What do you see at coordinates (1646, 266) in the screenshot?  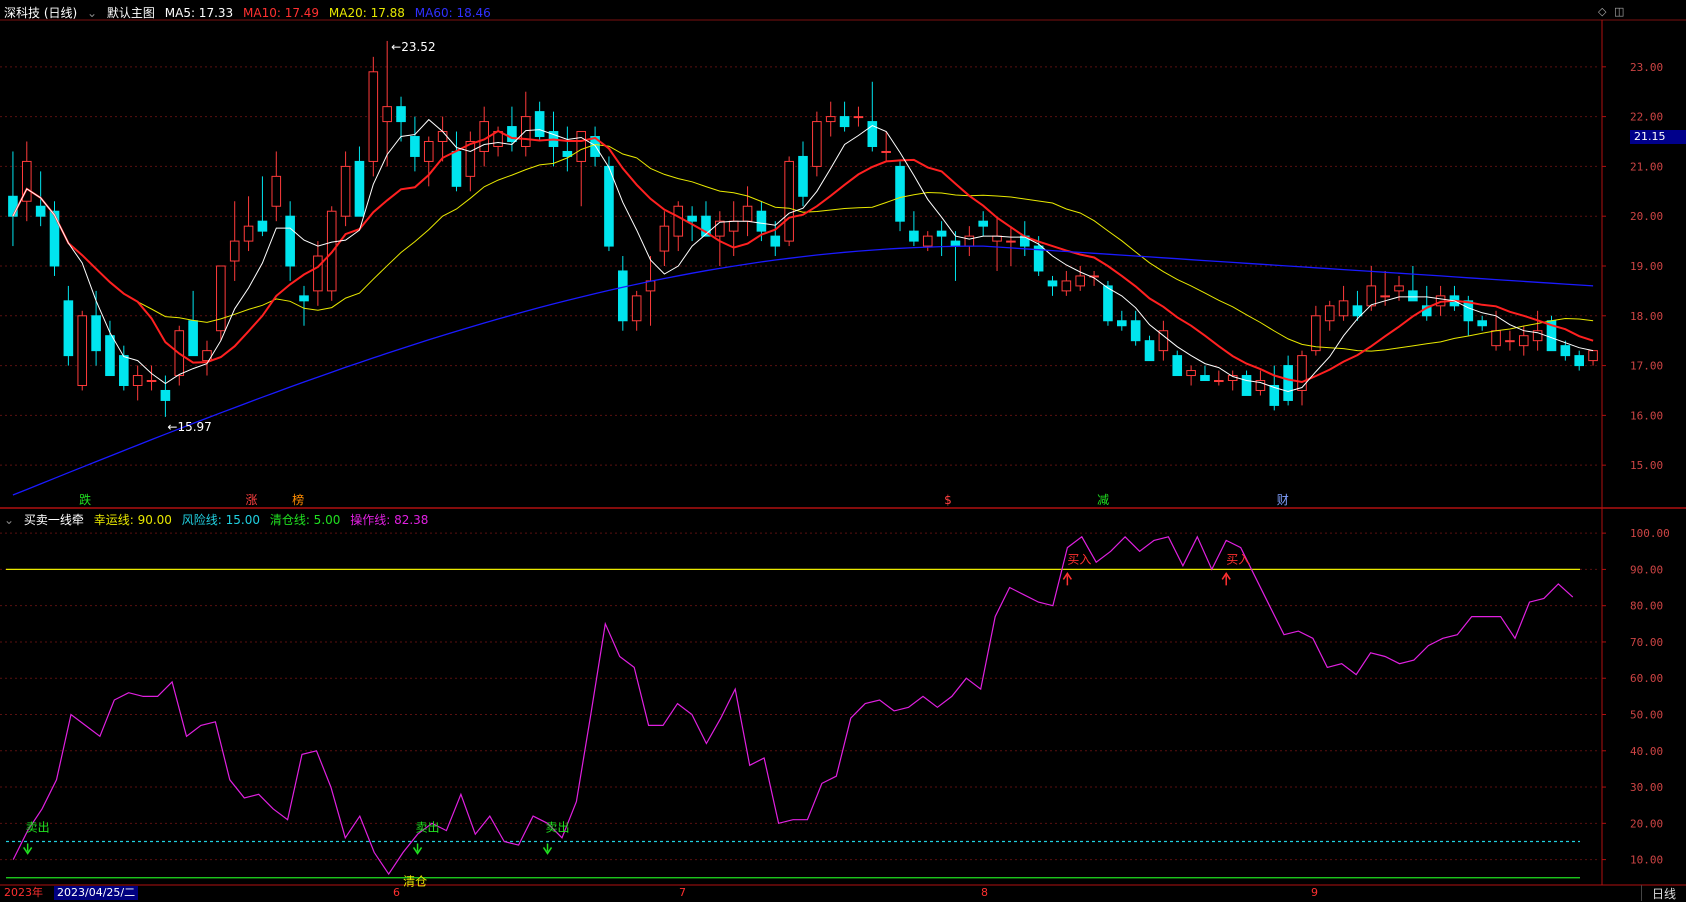 I see `y-tick-label: 19.00` at bounding box center [1646, 266].